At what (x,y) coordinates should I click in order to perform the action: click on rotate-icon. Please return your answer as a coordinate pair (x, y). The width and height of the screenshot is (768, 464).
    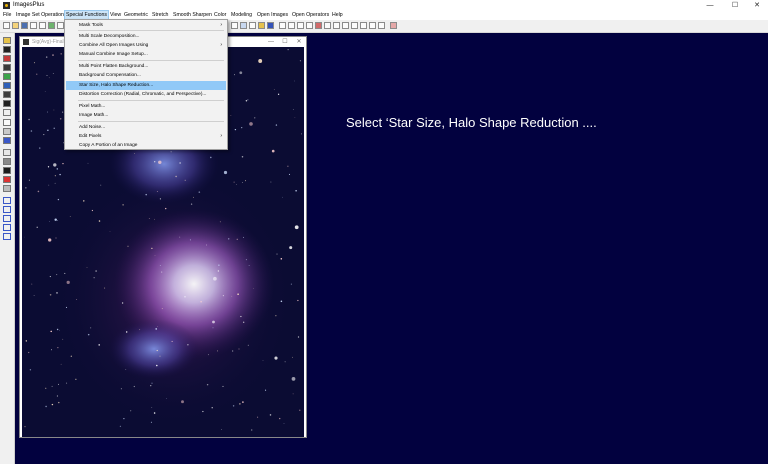
    Looking at the image, I should click on (261, 25).